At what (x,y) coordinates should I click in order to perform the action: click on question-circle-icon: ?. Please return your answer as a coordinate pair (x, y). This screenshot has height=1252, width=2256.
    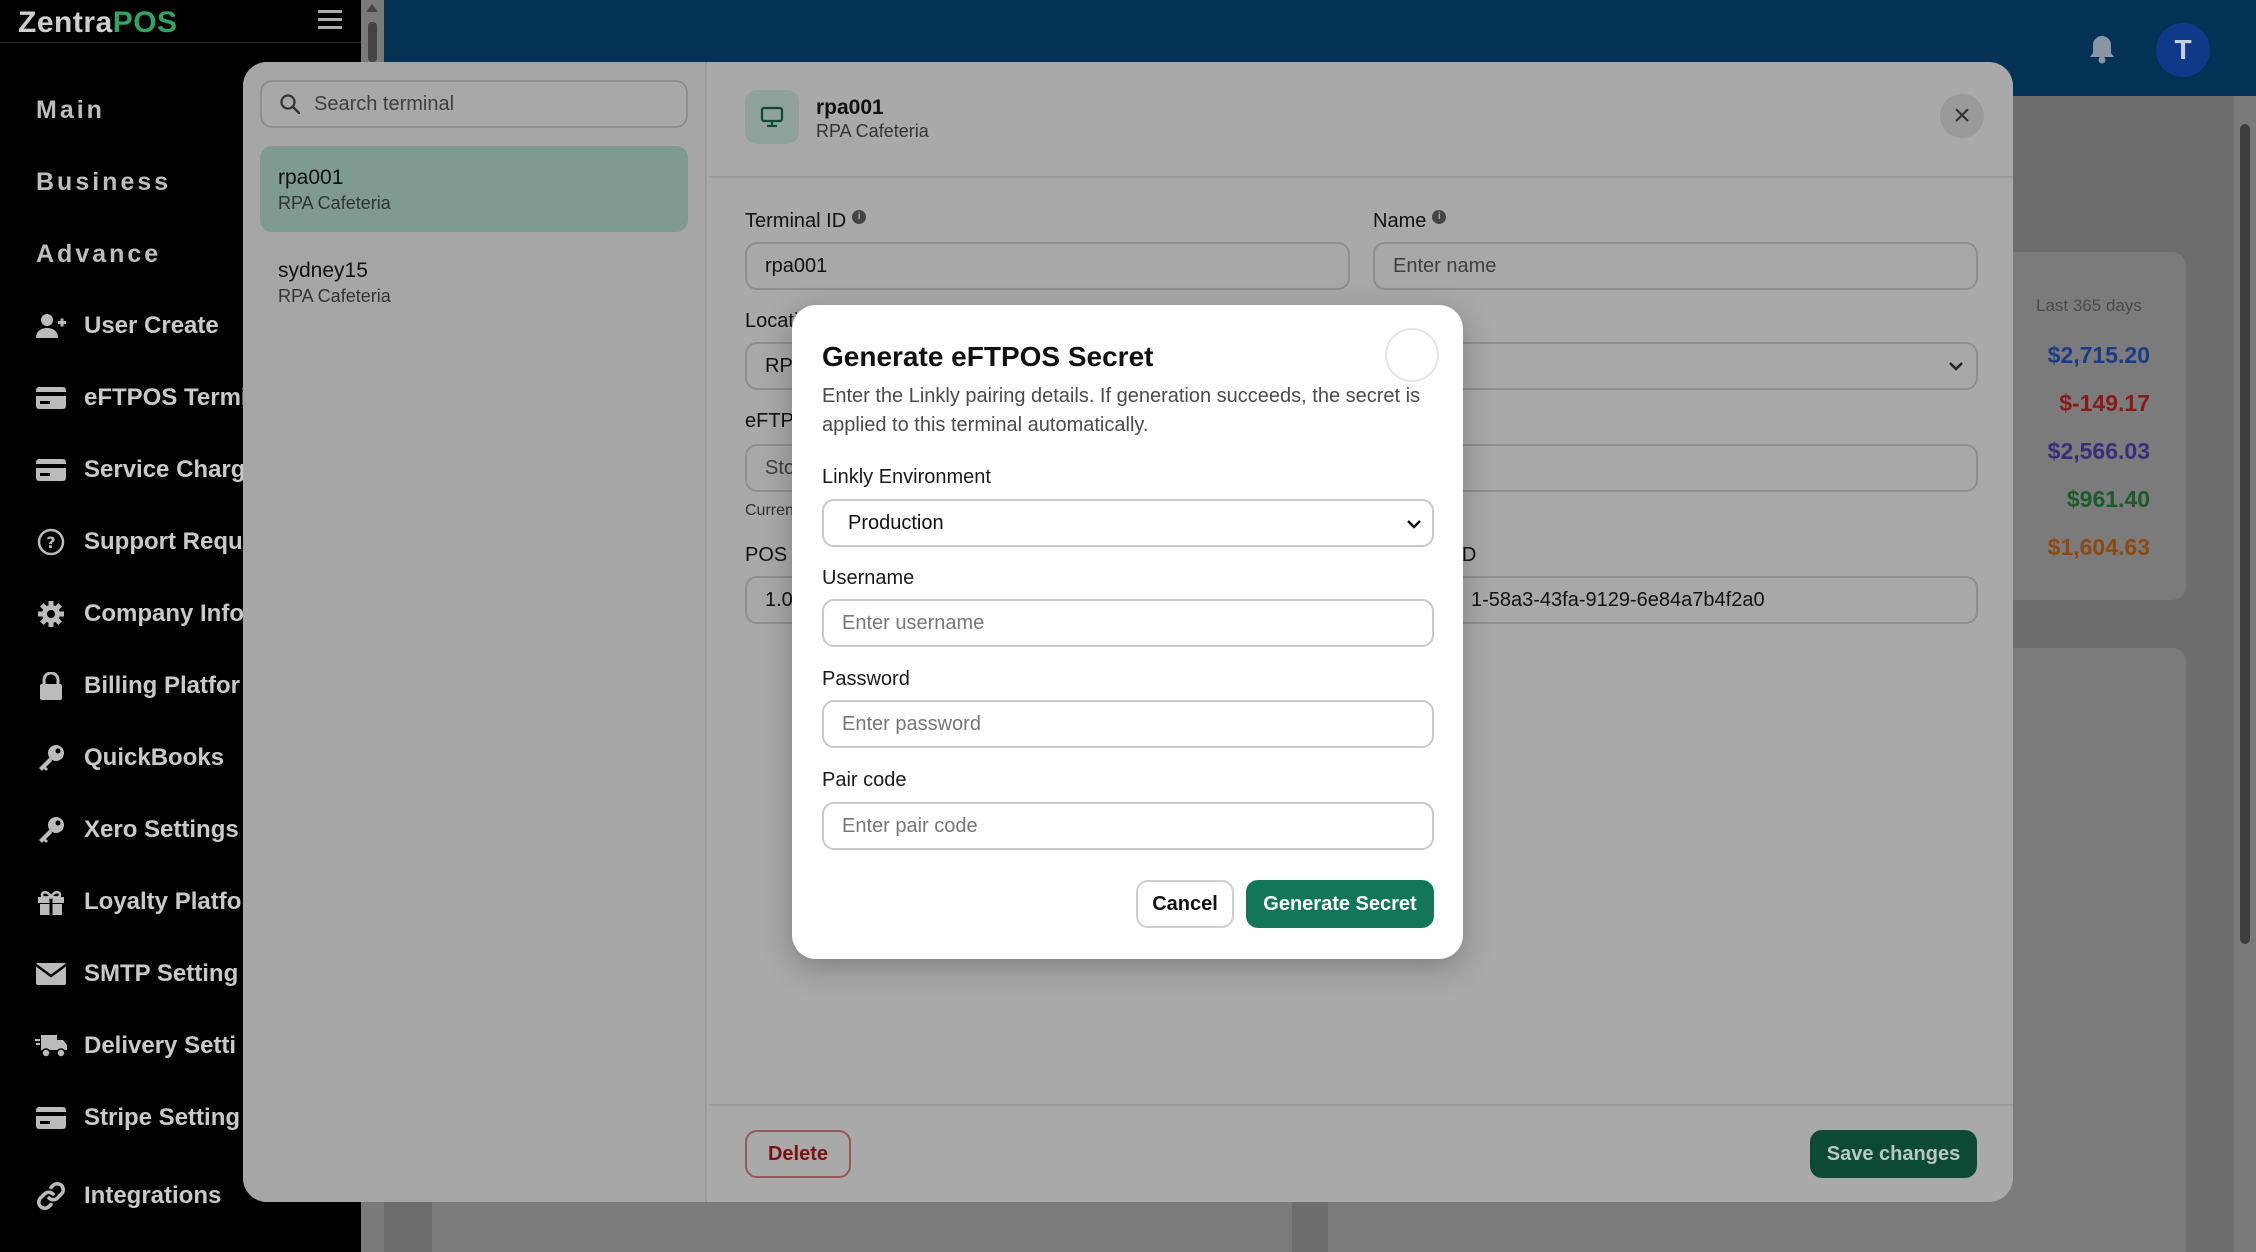
    Looking at the image, I should click on (51, 542).